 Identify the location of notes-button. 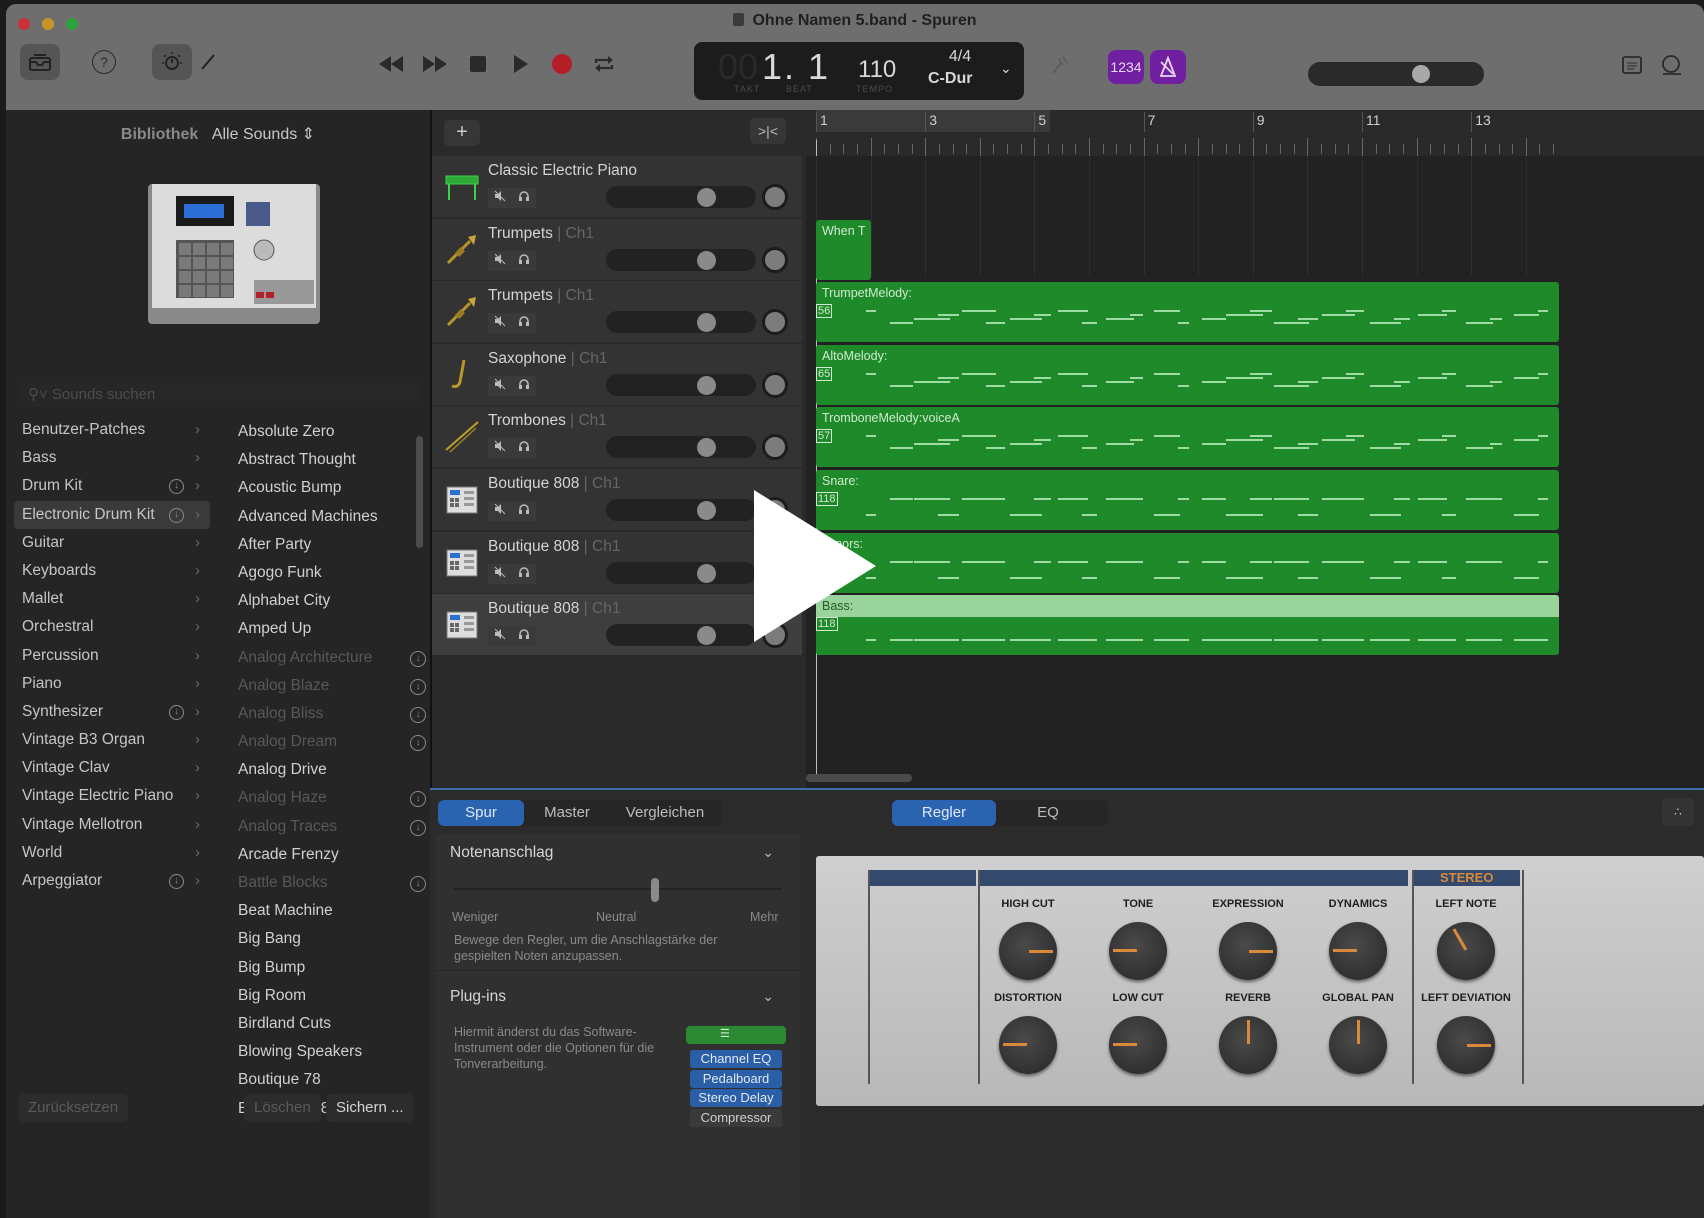
(1632, 65).